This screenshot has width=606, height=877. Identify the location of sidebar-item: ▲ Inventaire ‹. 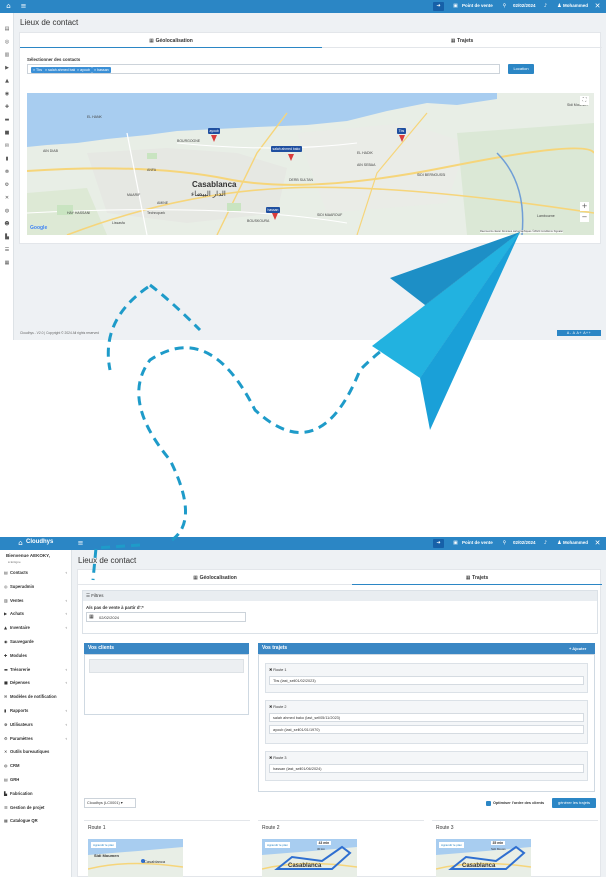
(37, 628).